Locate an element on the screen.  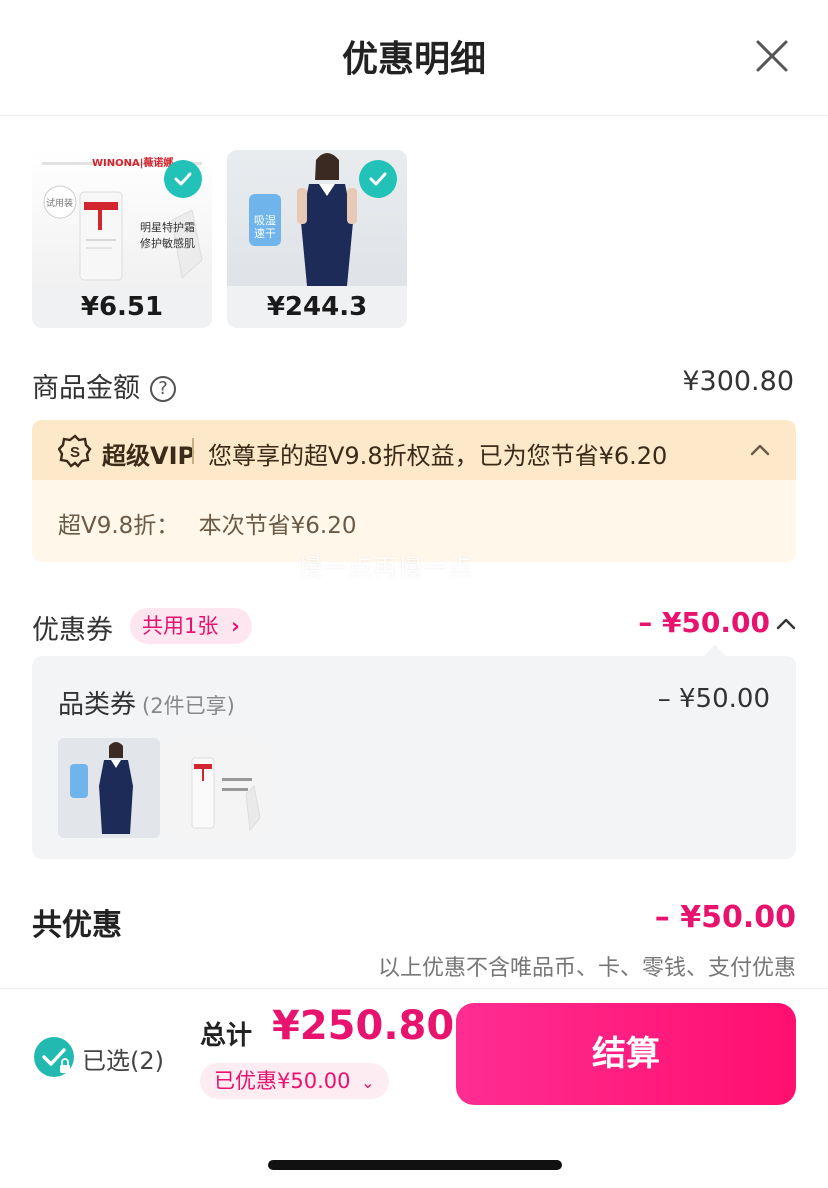
cream-thumb-graphic is located at coordinates (217, 788).